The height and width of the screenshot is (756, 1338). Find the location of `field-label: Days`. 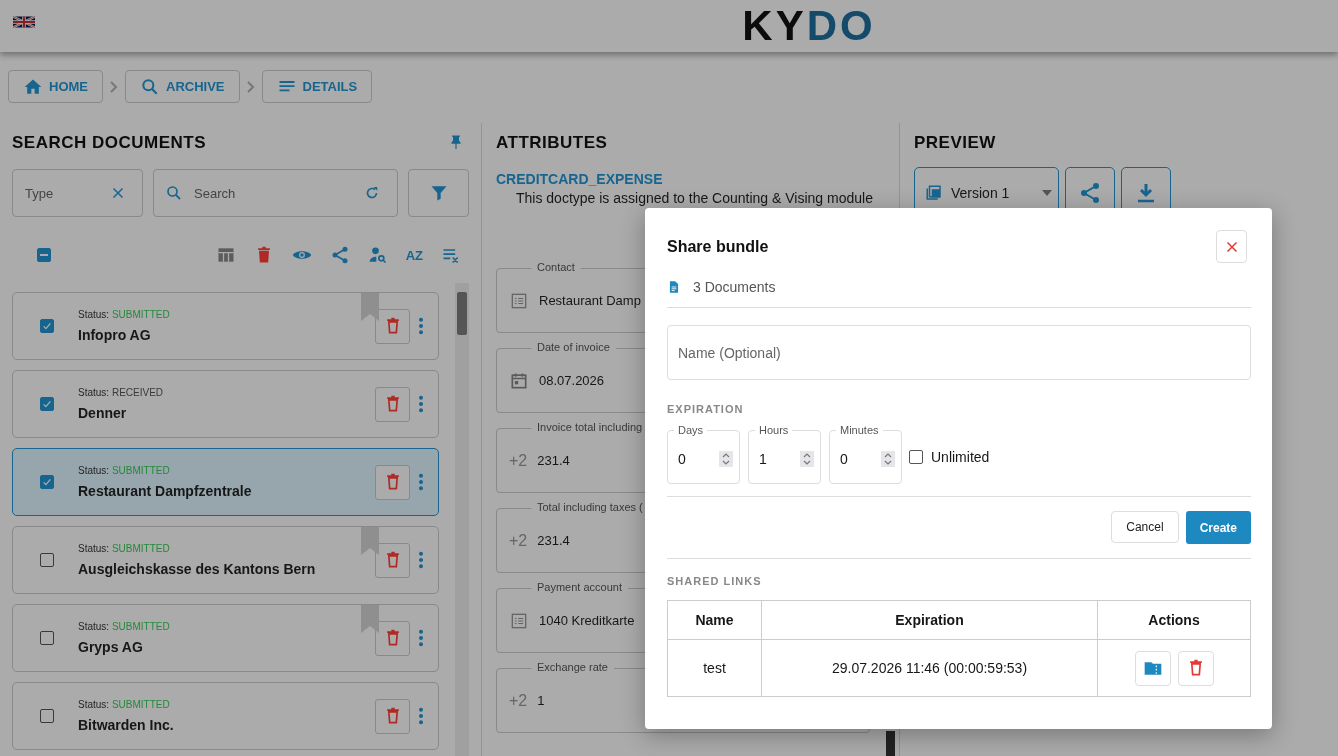

field-label: Days is located at coordinates (691, 430).